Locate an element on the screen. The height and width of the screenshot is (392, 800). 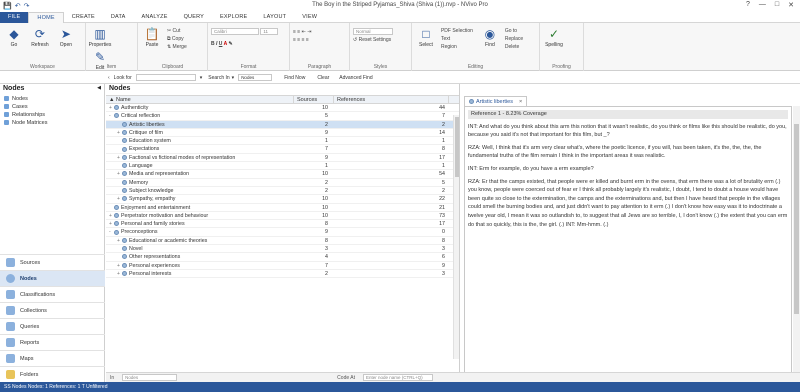
table-row: Subject knowledge 2 2 is located at coordinates (282, 191).